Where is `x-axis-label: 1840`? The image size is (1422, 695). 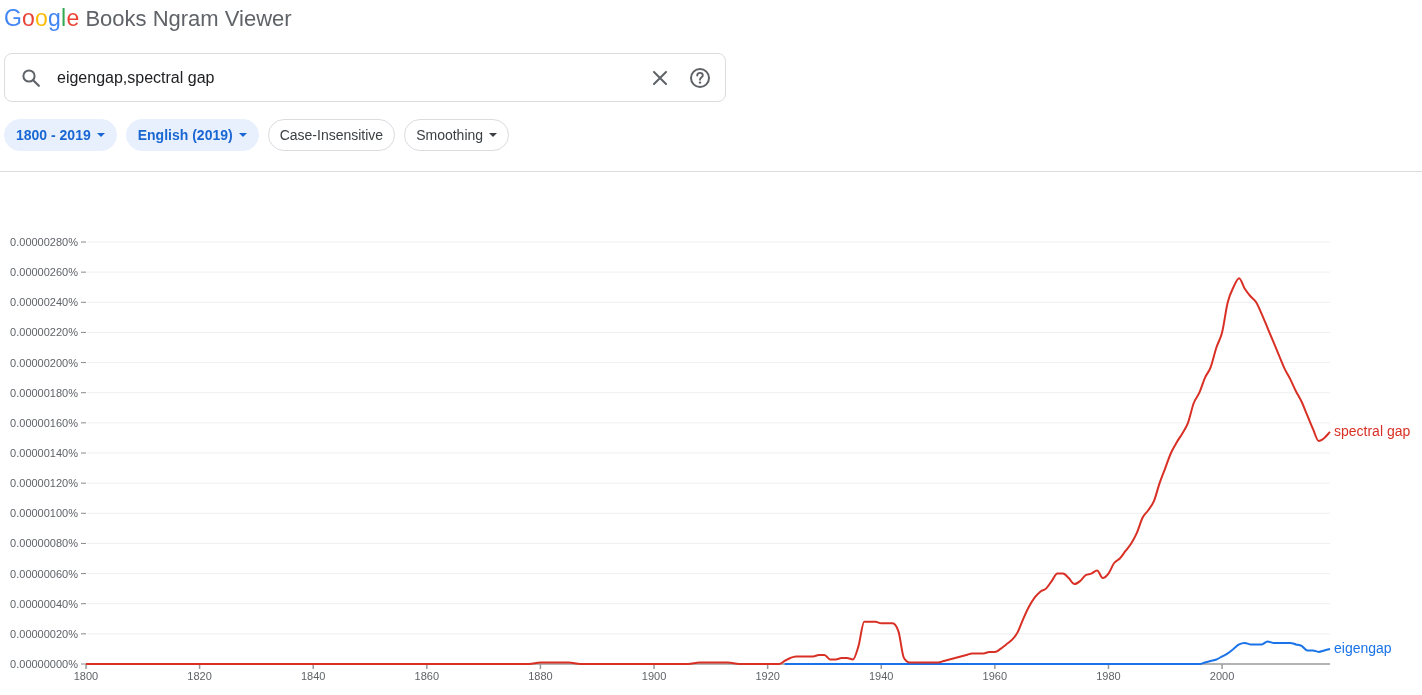 x-axis-label: 1840 is located at coordinates (313, 676).